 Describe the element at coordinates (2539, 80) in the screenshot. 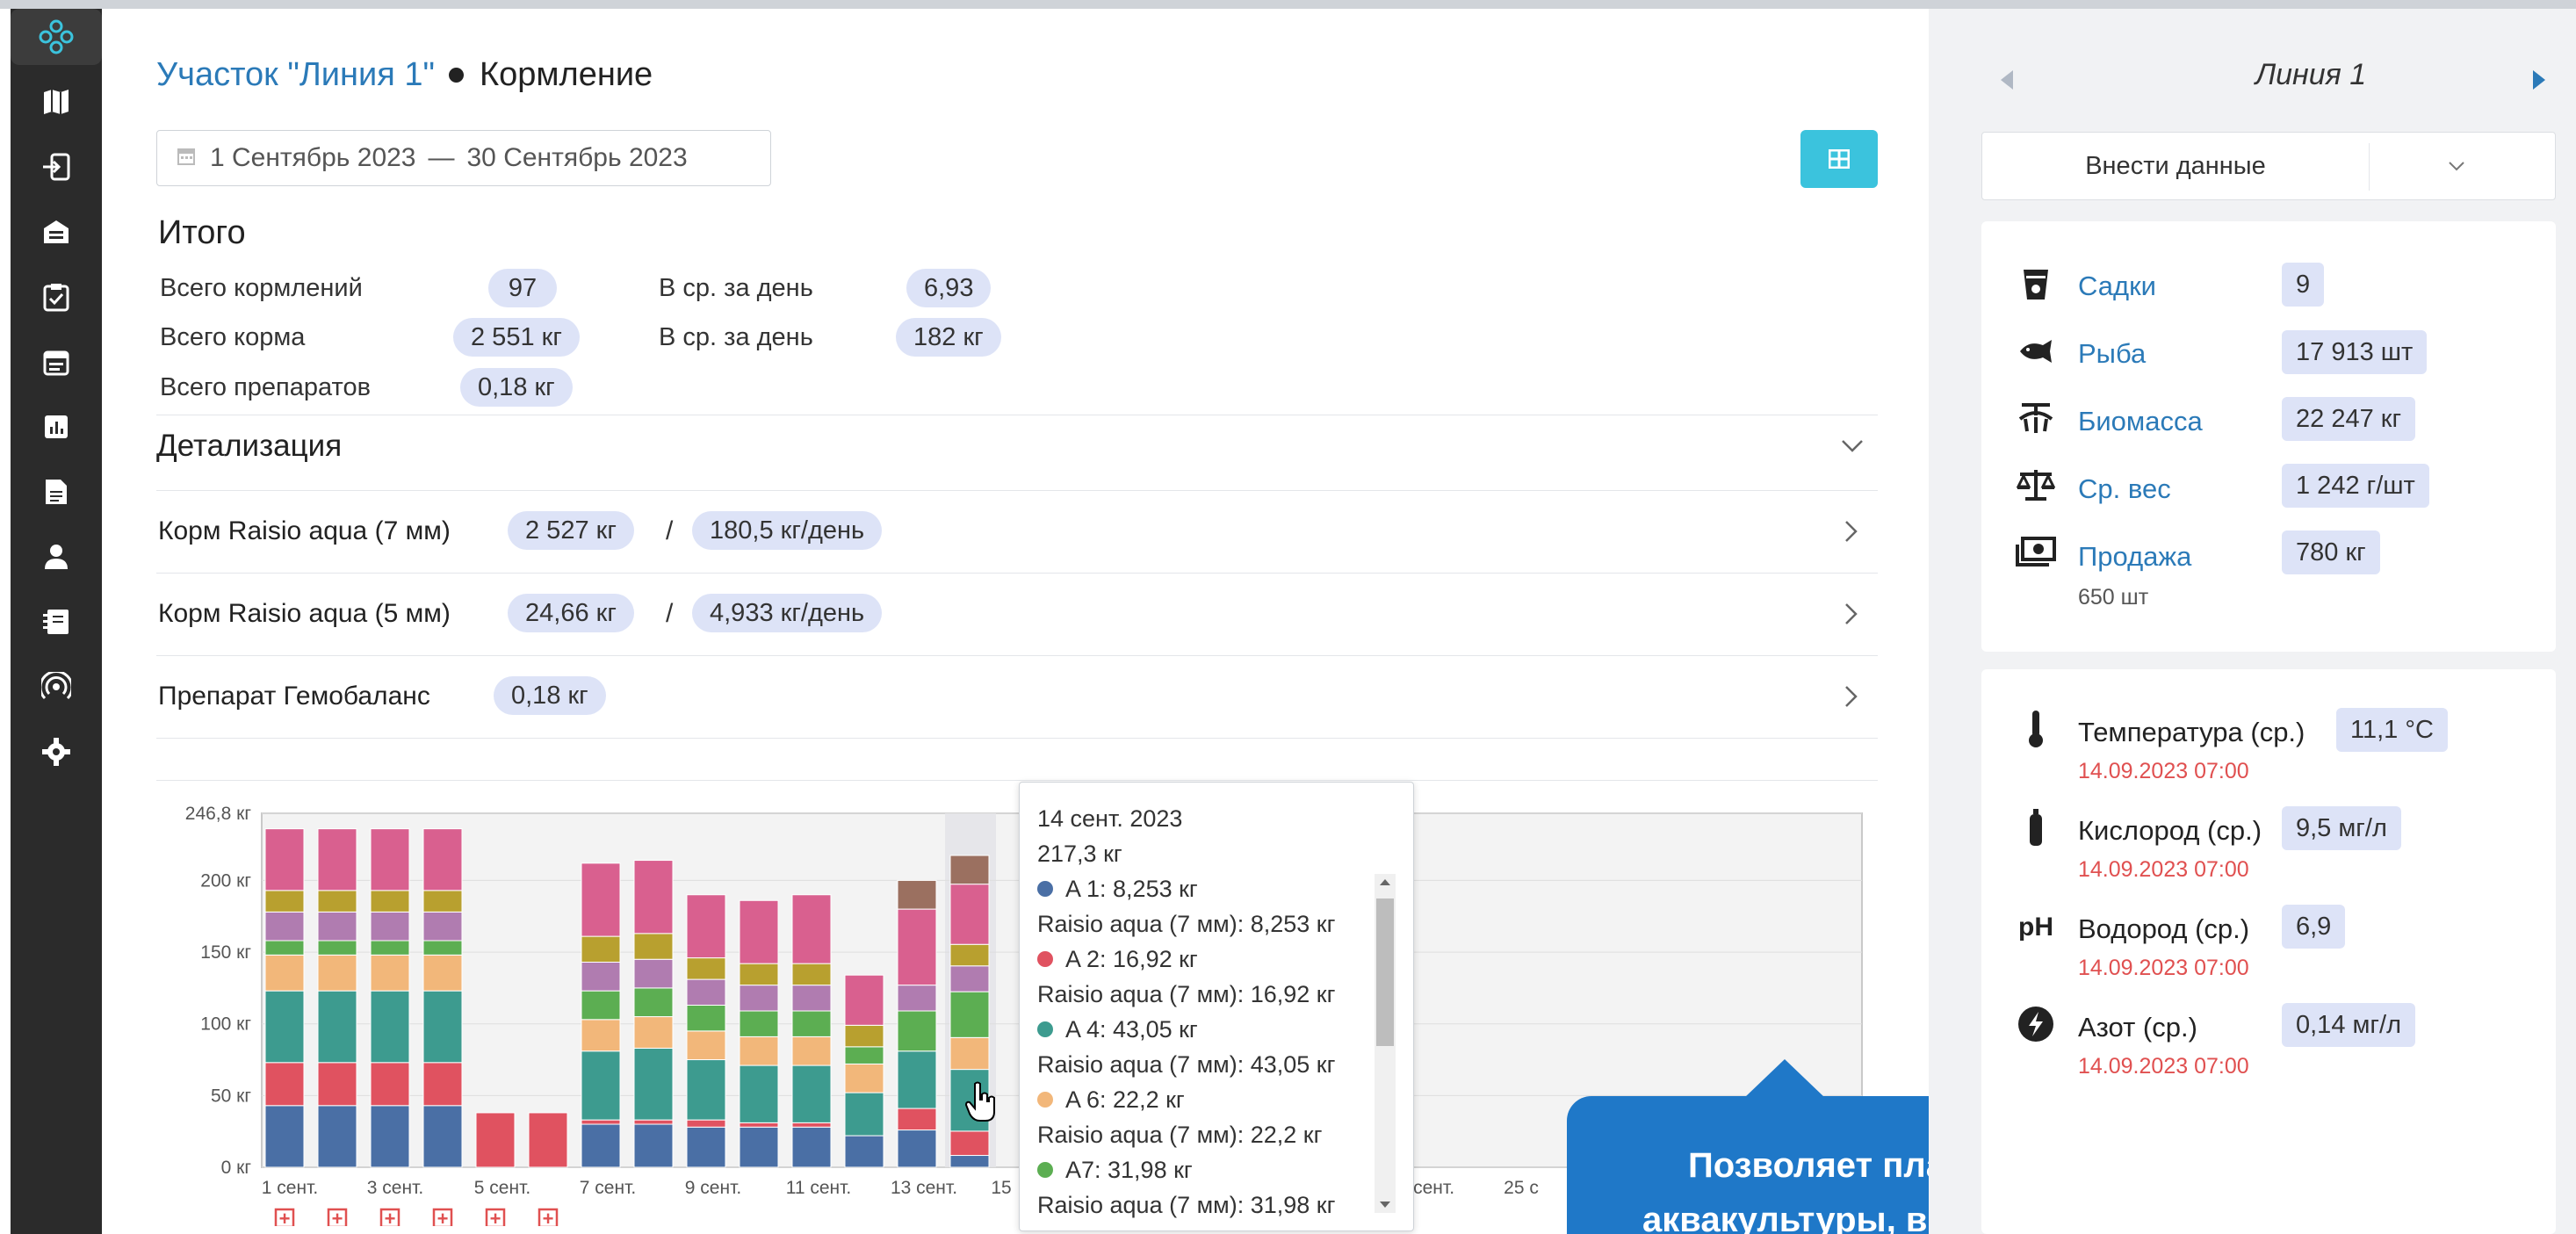

I see `next-arrow-icon` at that location.